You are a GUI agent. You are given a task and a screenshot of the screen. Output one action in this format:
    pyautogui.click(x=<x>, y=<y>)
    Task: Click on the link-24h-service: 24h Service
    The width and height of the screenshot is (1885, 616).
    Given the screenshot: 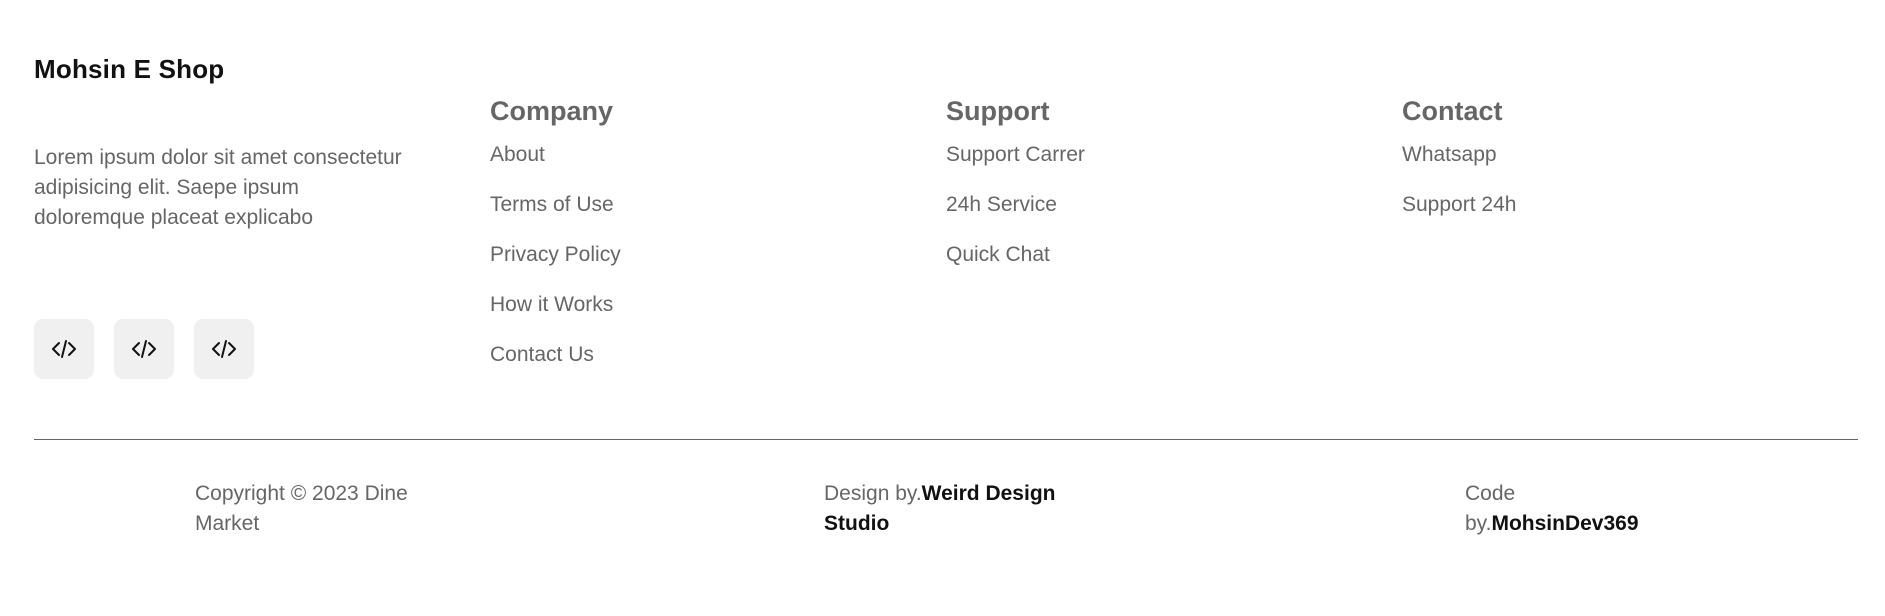 What is the action you would take?
    pyautogui.click(x=1015, y=205)
    